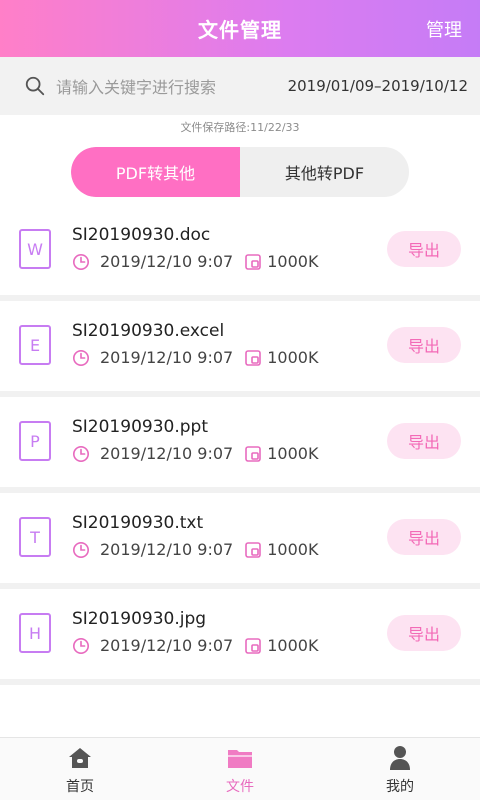  I want to click on conversion-segment: PDF转其他 其他转PDF, so click(240, 172).